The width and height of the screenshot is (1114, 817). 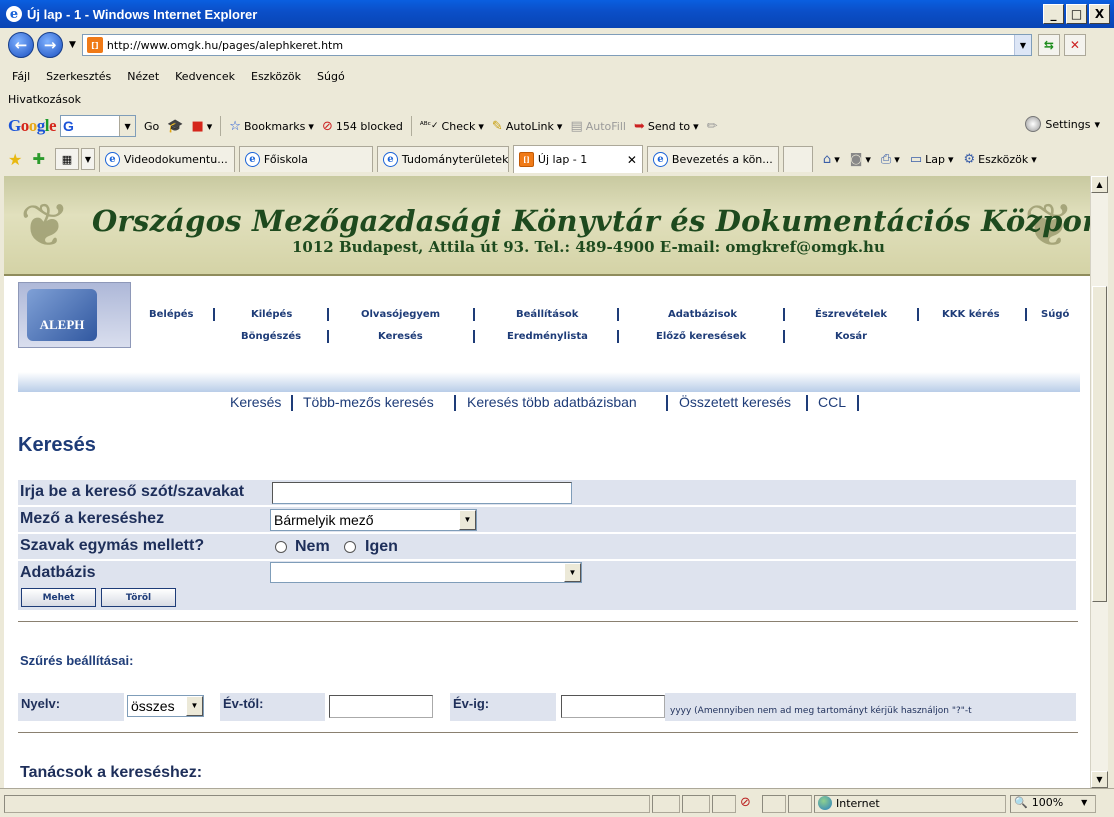 I want to click on scroll-down-arrow-icon: ▼, so click(x=1099, y=779).